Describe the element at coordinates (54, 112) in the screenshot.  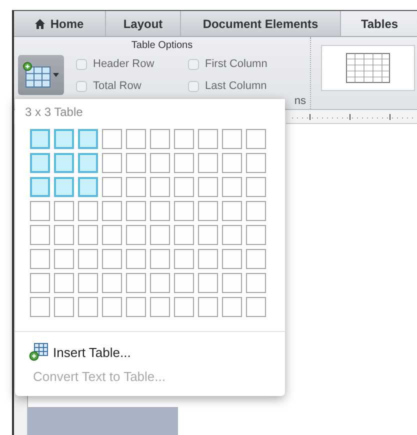
I see `menu-title: 3 x 3 Table` at that location.